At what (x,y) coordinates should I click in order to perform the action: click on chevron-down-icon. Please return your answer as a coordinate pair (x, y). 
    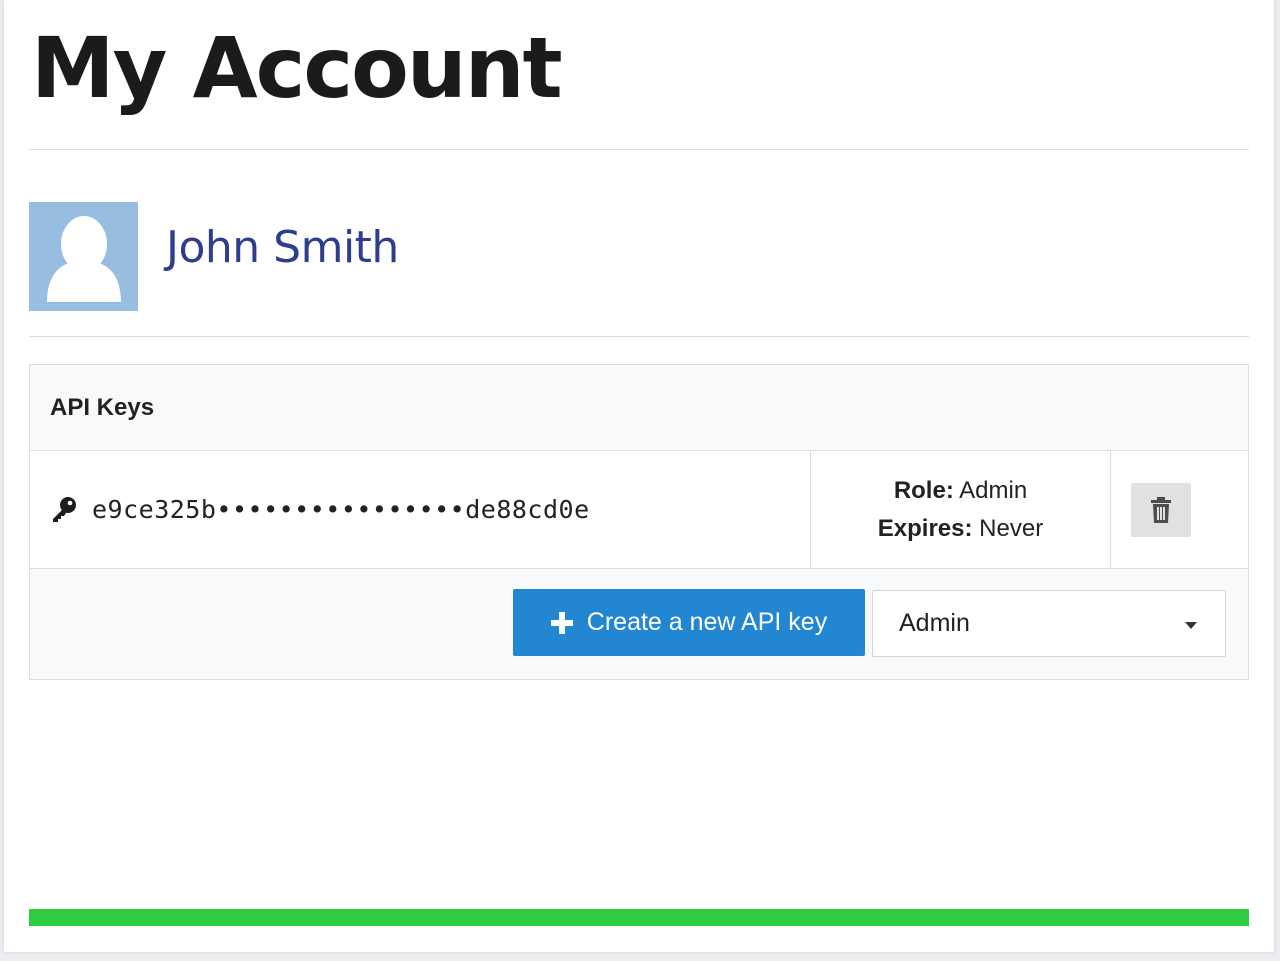
    Looking at the image, I should click on (1191, 625).